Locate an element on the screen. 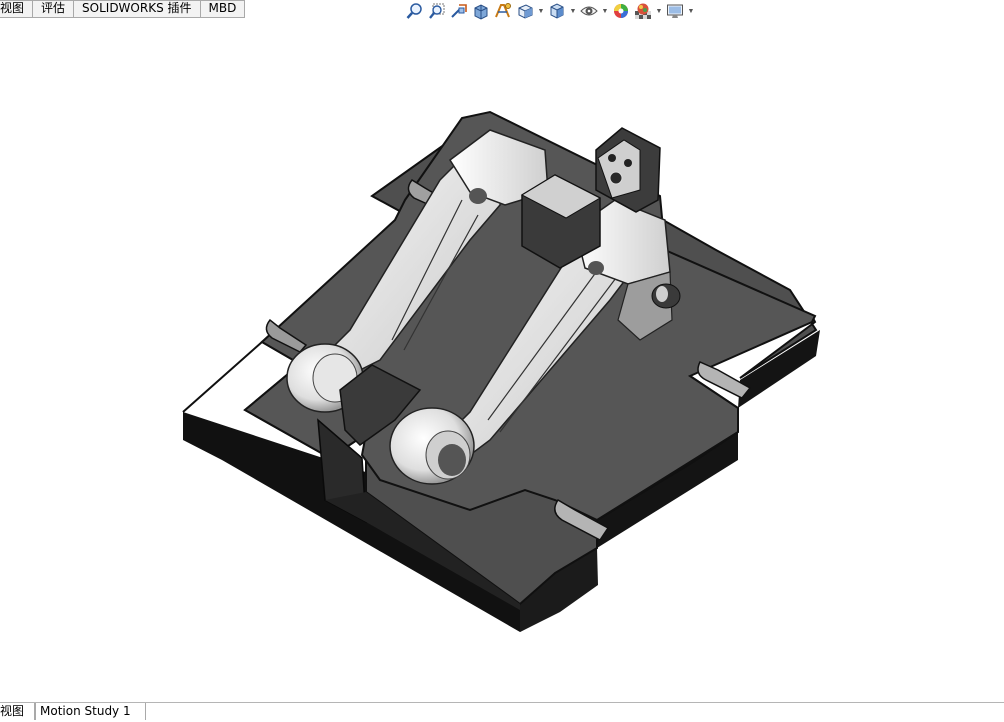 This screenshot has width=1004, height=722. hide-show-dropdown-icon: ▼ is located at coordinates (605, 11).